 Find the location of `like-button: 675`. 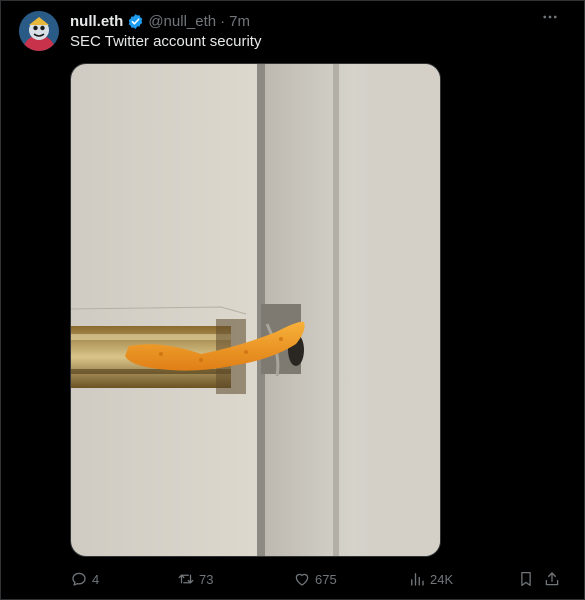

like-button: 675 is located at coordinates (315, 579).